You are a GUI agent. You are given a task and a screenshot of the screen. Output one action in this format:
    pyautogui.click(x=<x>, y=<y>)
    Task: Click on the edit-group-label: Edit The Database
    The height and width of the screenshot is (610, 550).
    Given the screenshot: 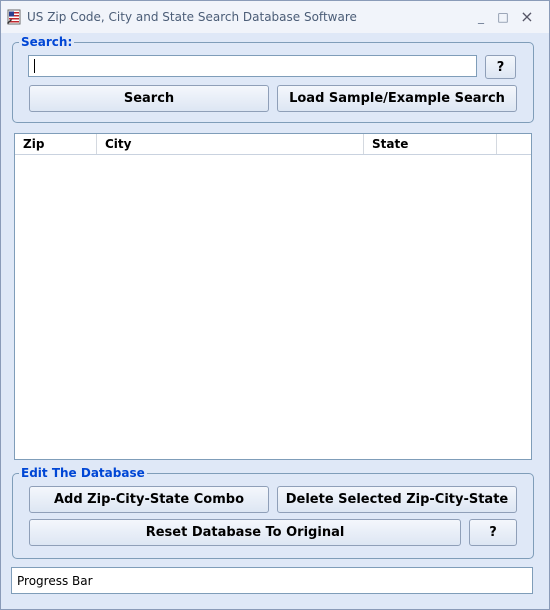 What is the action you would take?
    pyautogui.click(x=83, y=473)
    